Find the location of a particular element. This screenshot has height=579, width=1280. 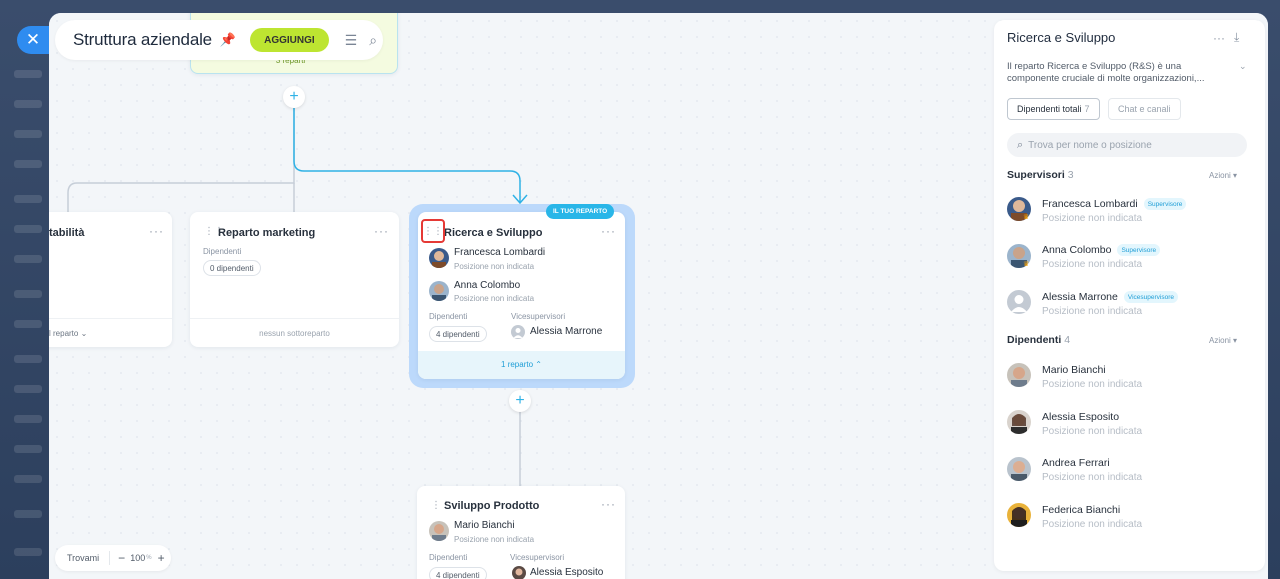

chevron-up-icon: ⌃ is located at coordinates (538, 364).